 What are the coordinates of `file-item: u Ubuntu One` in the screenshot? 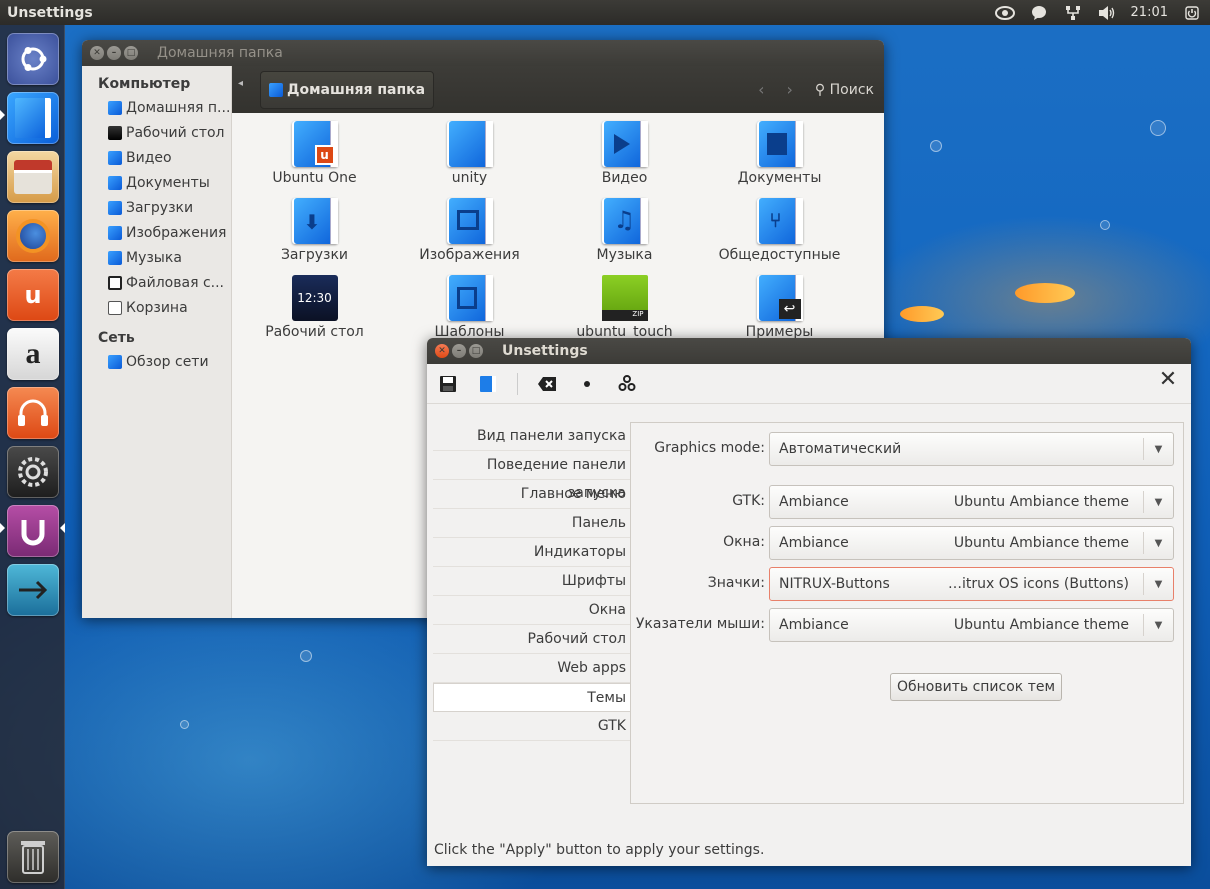 It's located at (314, 153).